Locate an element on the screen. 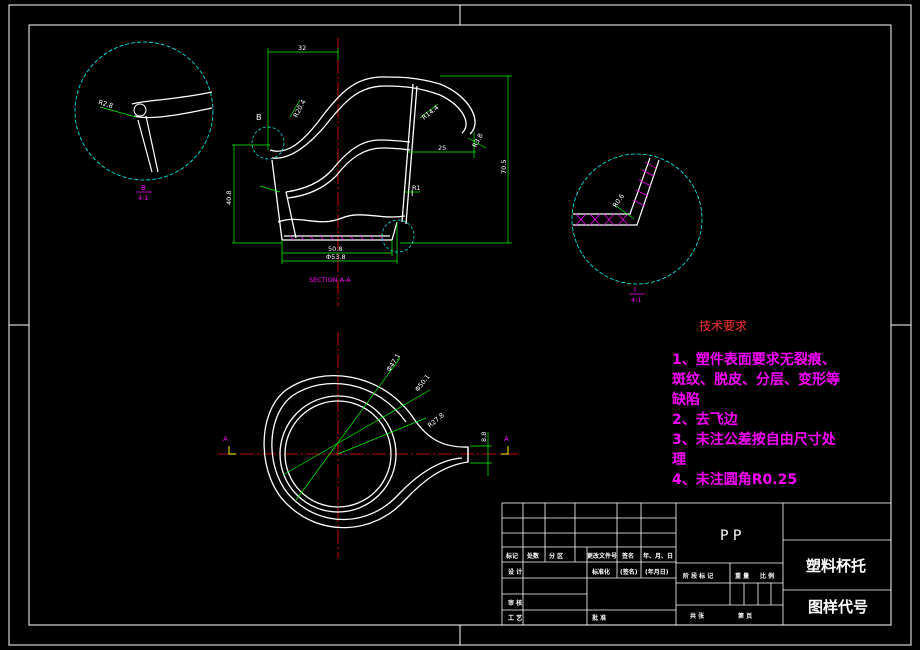  detail-b-marker: B is located at coordinates (259, 117).